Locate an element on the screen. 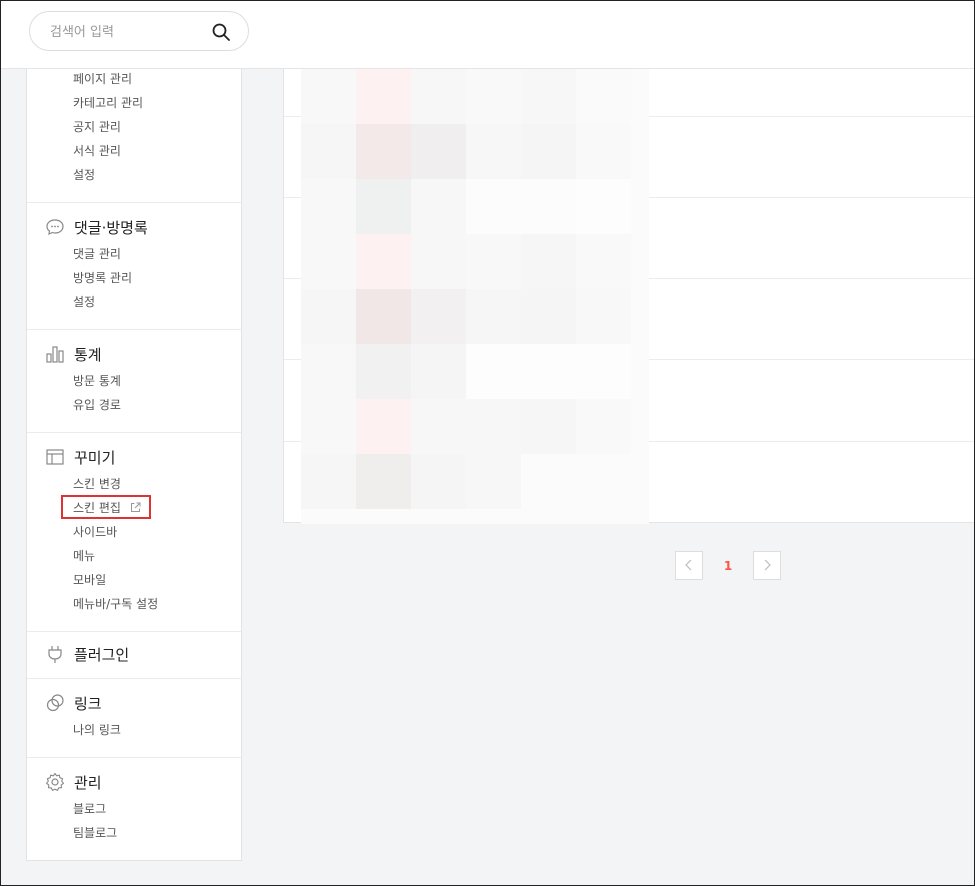 This screenshot has width=975, height=886. section-stats: 통계 방문 통계 유입 경로 is located at coordinates (134, 381).